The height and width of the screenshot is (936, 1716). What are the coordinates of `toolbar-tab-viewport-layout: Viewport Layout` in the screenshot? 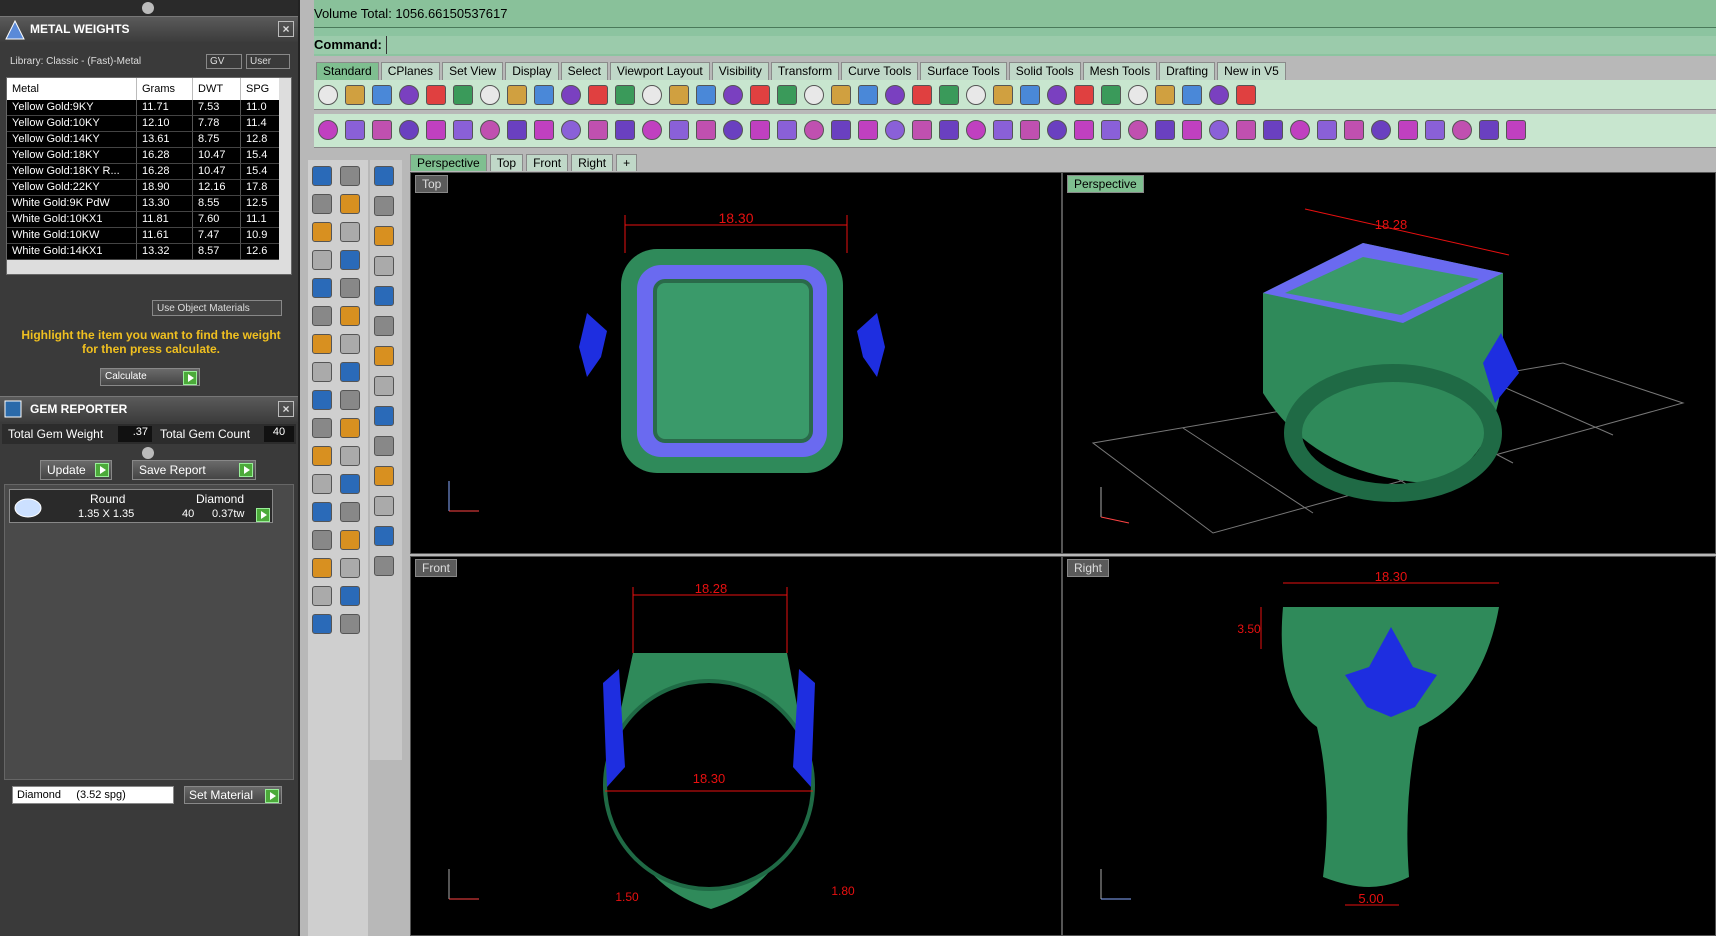 It's located at (659, 71).